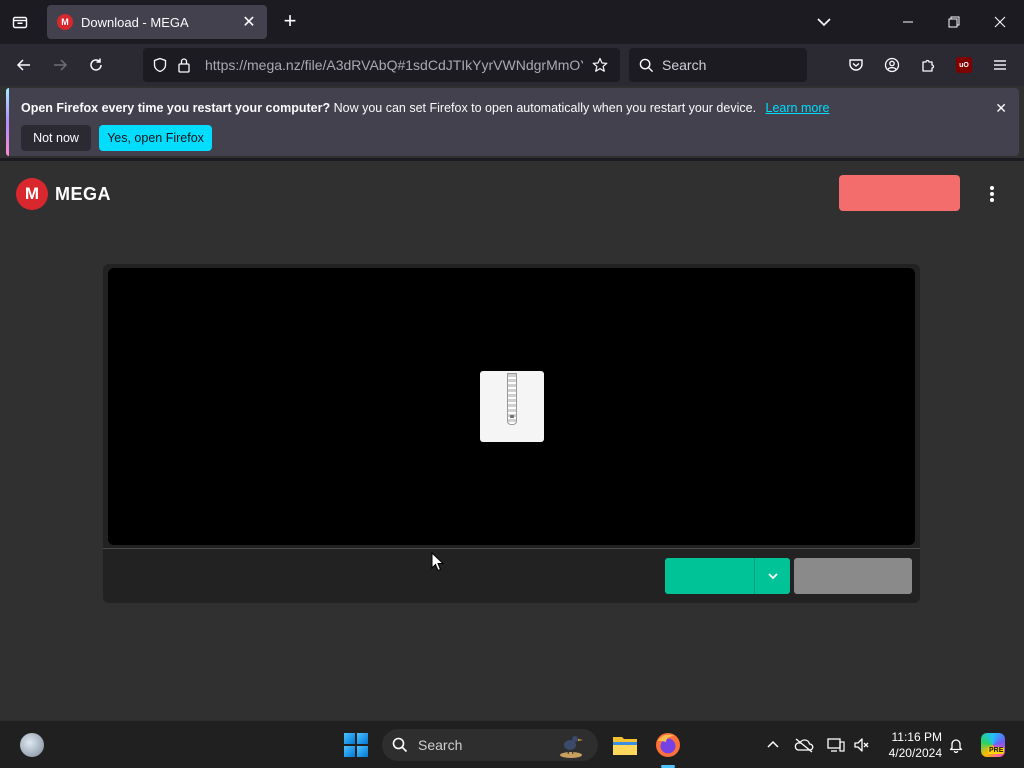 Image resolution: width=1024 pixels, height=768 pixels. Describe the element at coordinates (490, 745) in the screenshot. I see `taskbar-search-box: Search` at that location.